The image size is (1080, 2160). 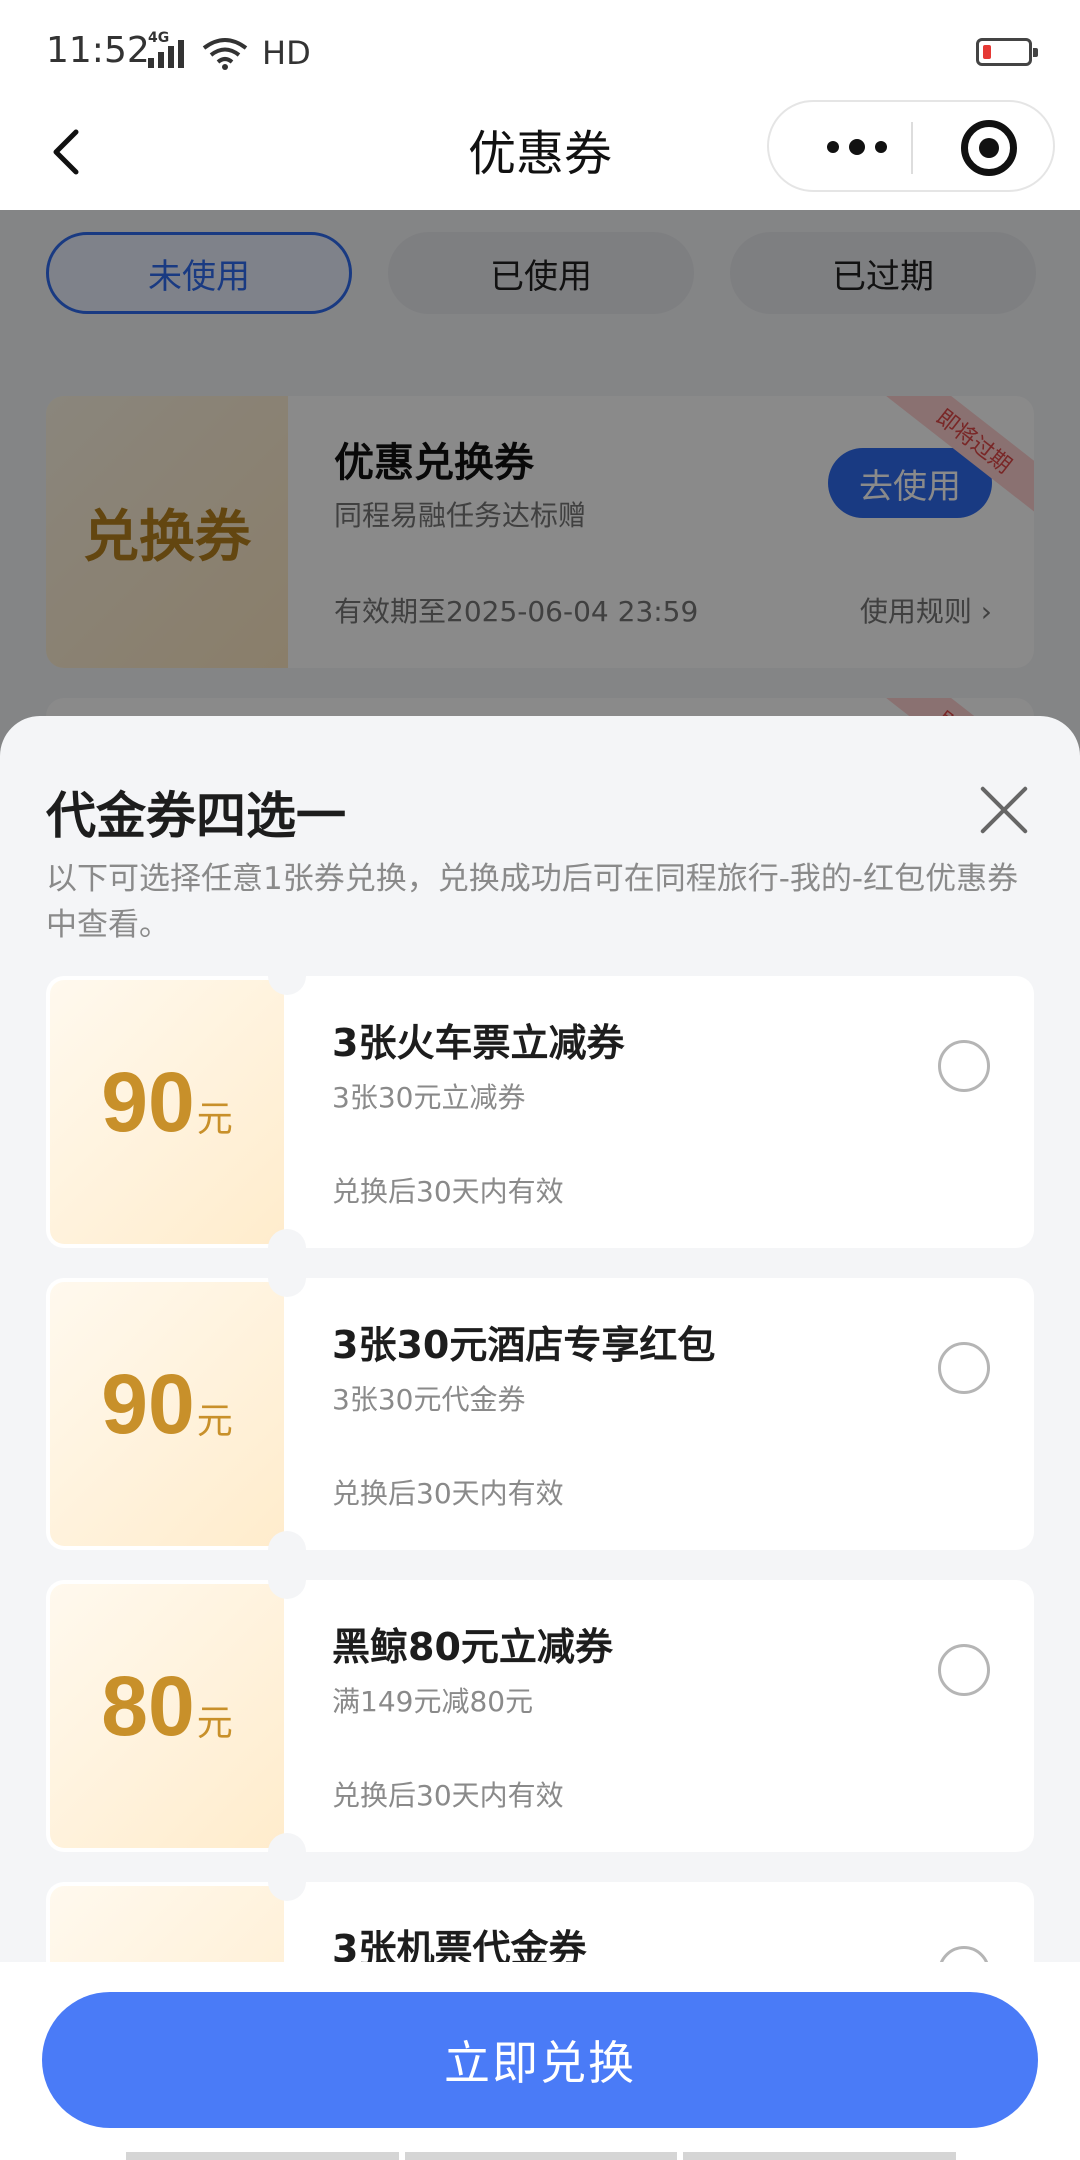 I want to click on more-button, so click(x=857, y=147).